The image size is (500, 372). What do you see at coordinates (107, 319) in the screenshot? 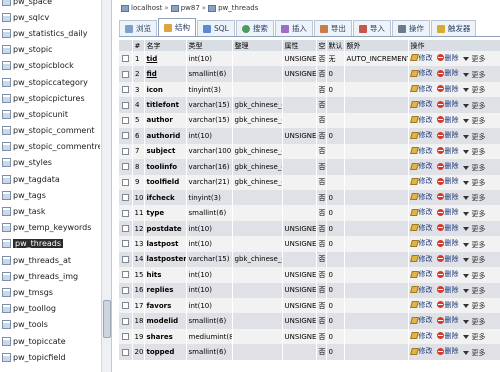
I see `nav-scrollbar-thumb` at bounding box center [107, 319].